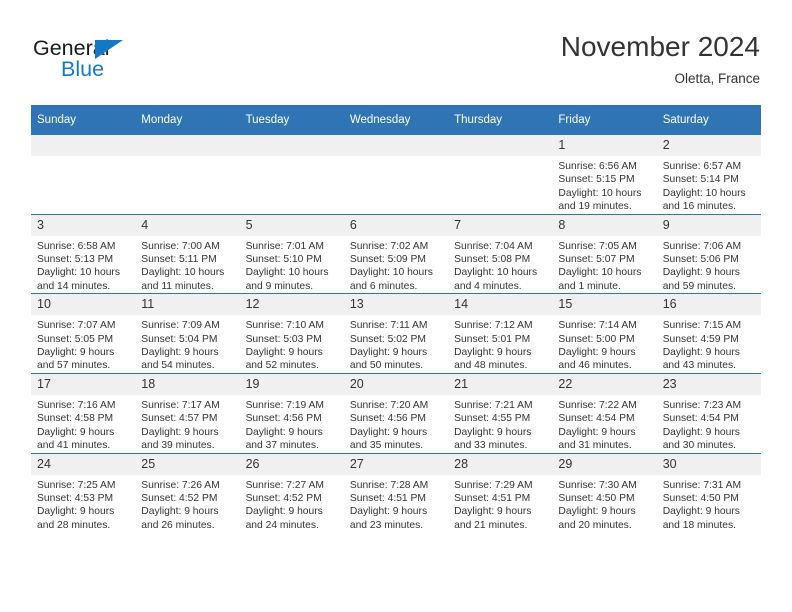 The image size is (792, 612). I want to click on sunrise-text: Sunrise: 7:31 AM, so click(702, 485).